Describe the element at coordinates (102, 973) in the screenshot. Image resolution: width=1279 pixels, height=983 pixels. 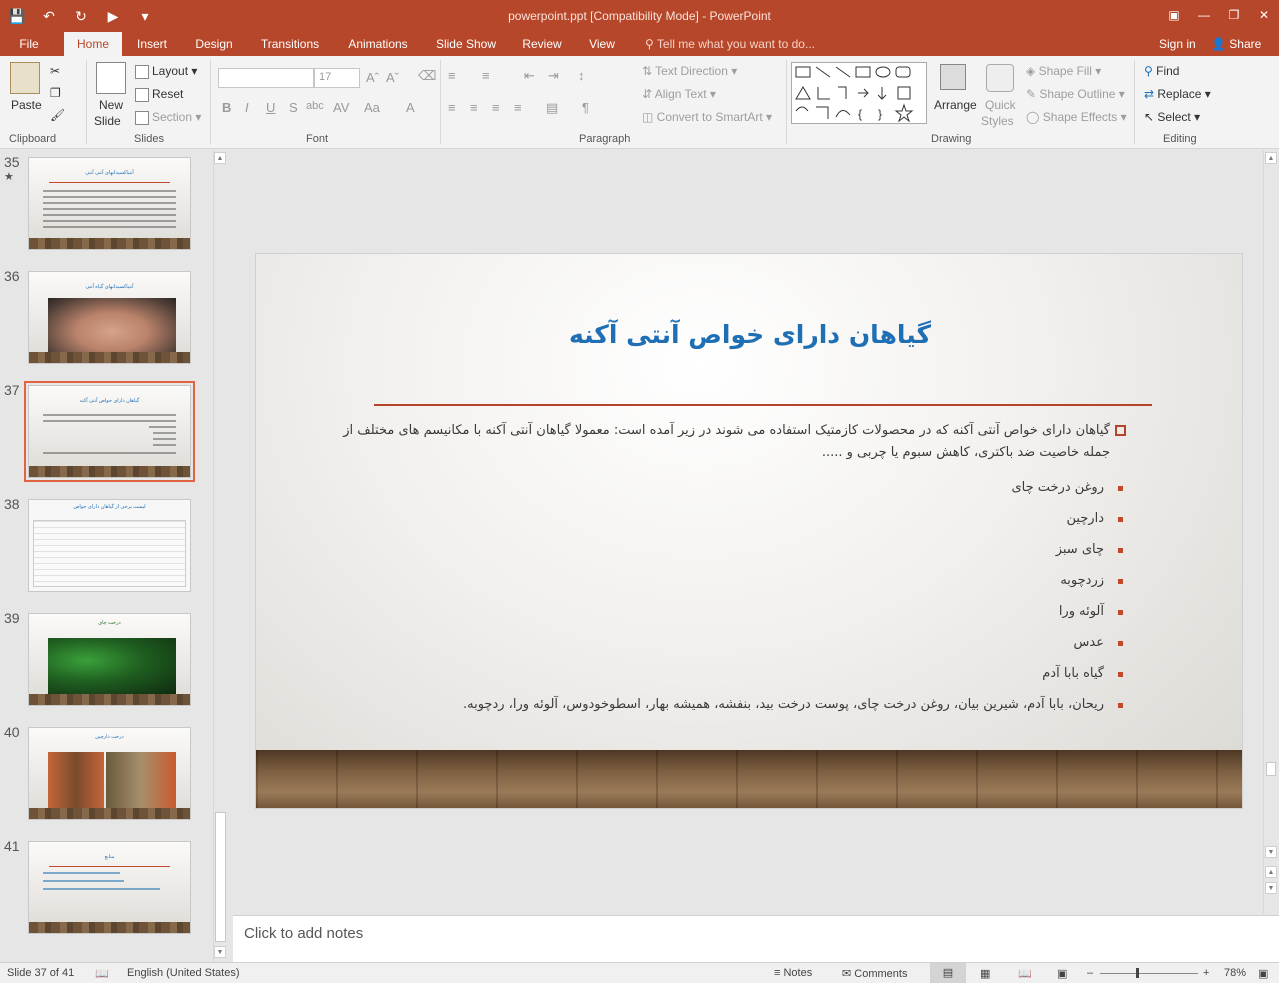
I see `spell-check-icon: 📖` at that location.